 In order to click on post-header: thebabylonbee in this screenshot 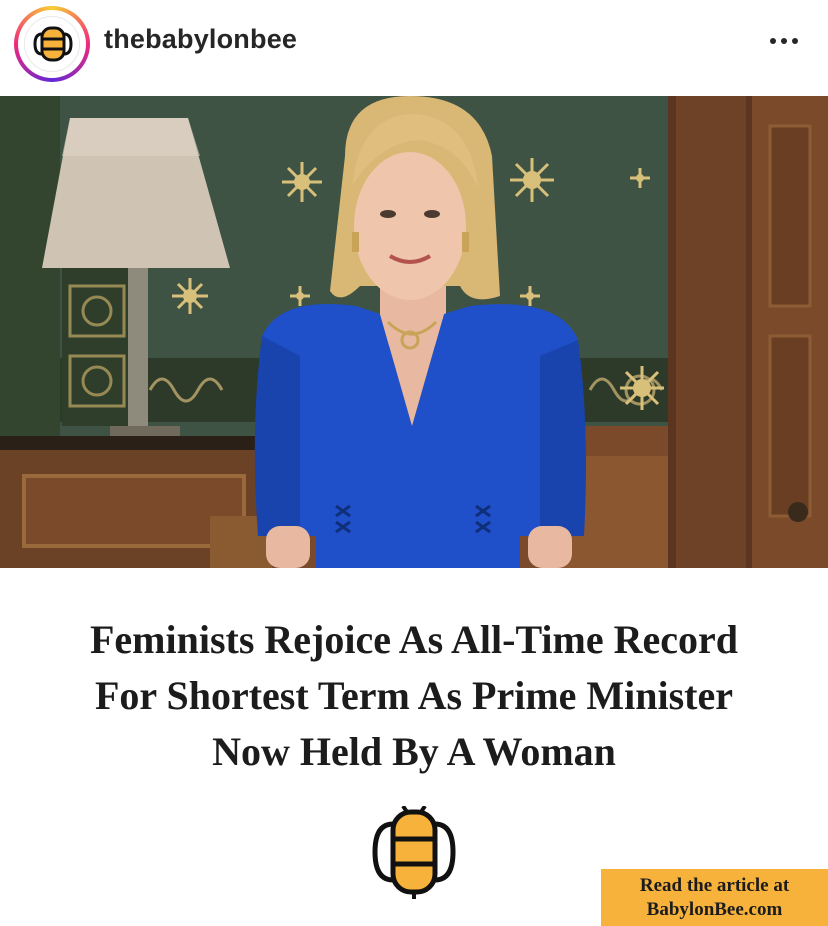, I will do `click(414, 46)`.